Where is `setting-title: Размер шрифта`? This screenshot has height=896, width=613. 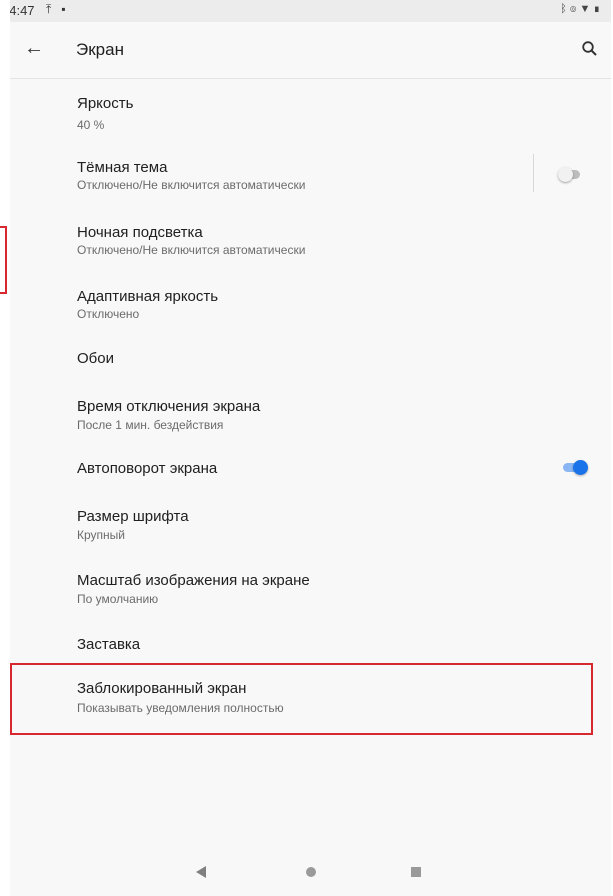 setting-title: Размер шрифта is located at coordinates (133, 516).